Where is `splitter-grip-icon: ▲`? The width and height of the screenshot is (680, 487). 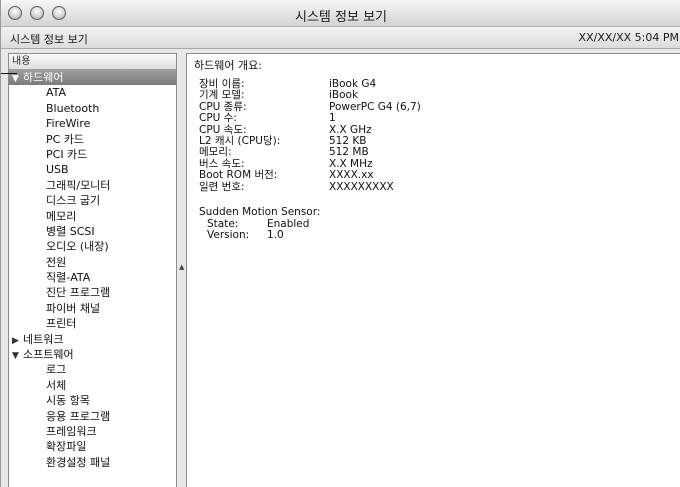 splitter-grip-icon: ▲ is located at coordinates (182, 267).